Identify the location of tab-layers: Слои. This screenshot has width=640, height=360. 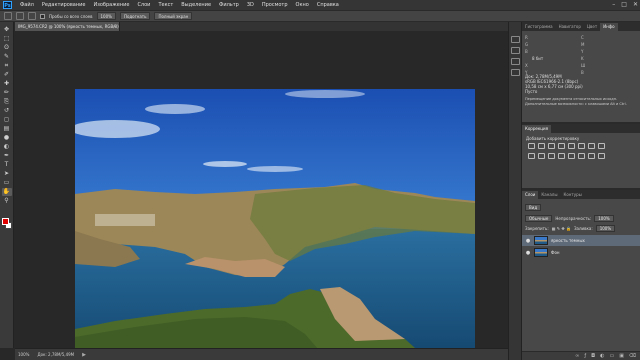
(530, 195).